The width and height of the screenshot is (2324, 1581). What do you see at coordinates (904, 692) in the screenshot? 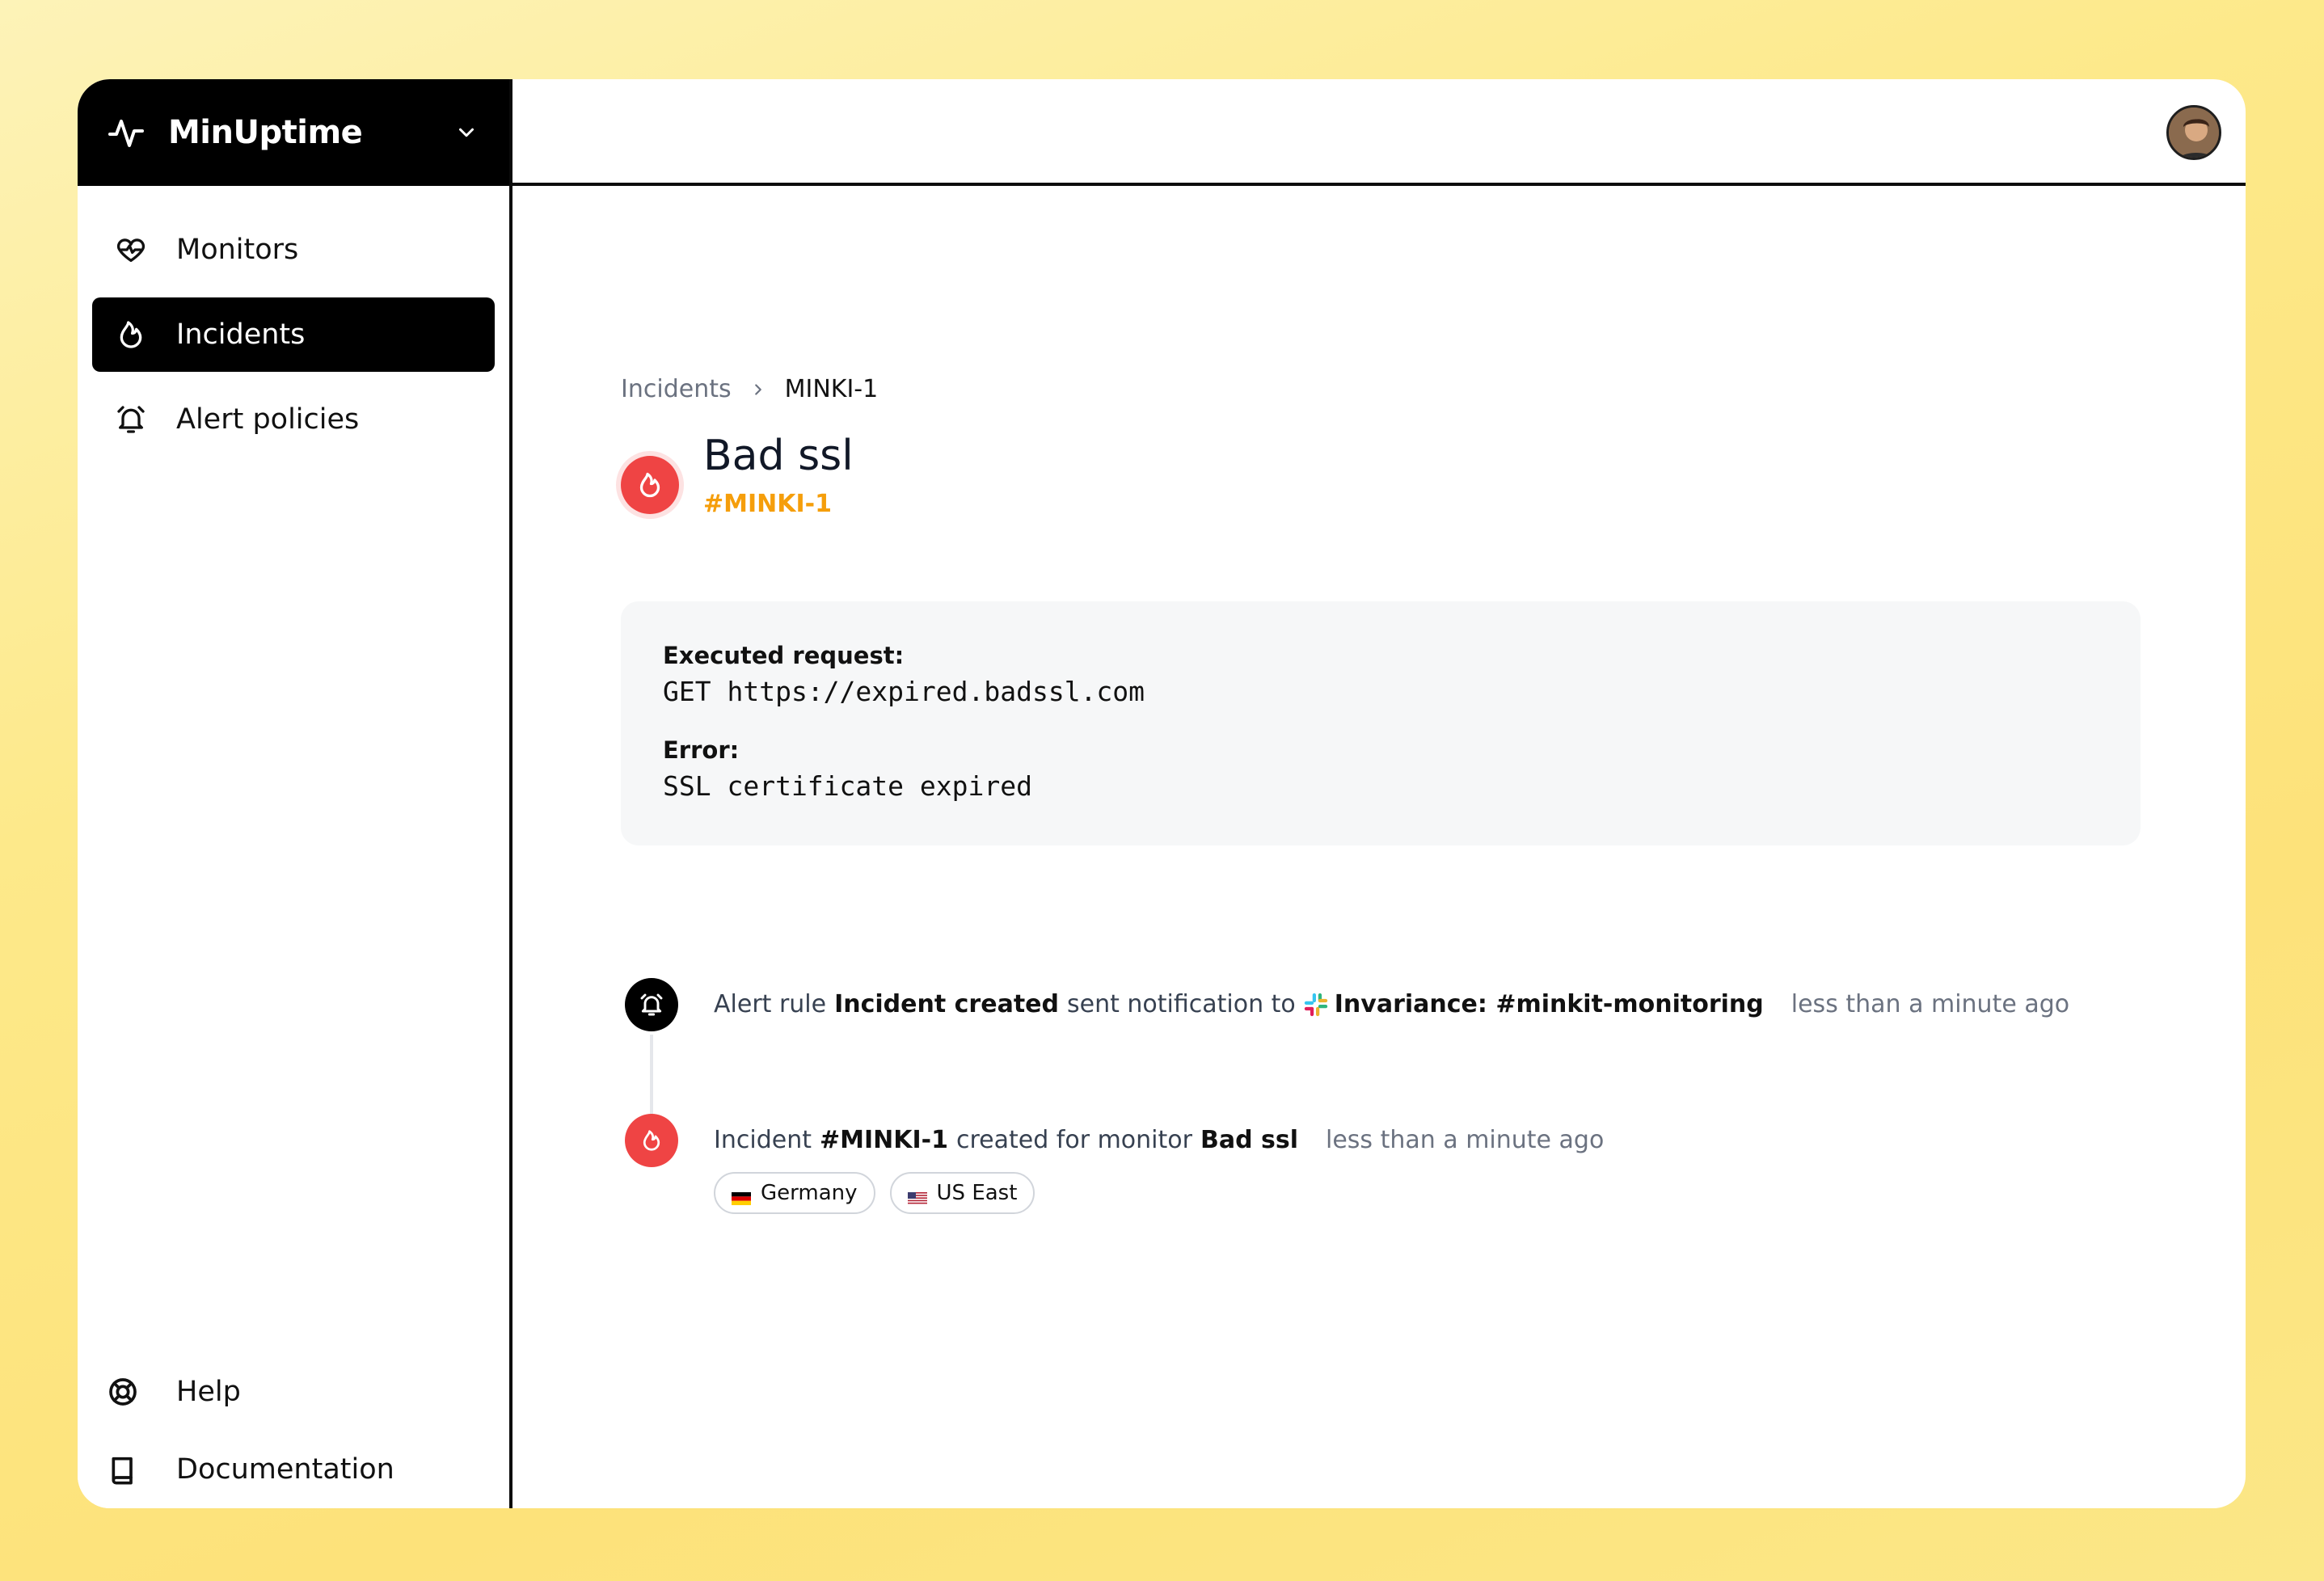
I see `executed-request-value: GET https://expired.badssl.com` at bounding box center [904, 692].